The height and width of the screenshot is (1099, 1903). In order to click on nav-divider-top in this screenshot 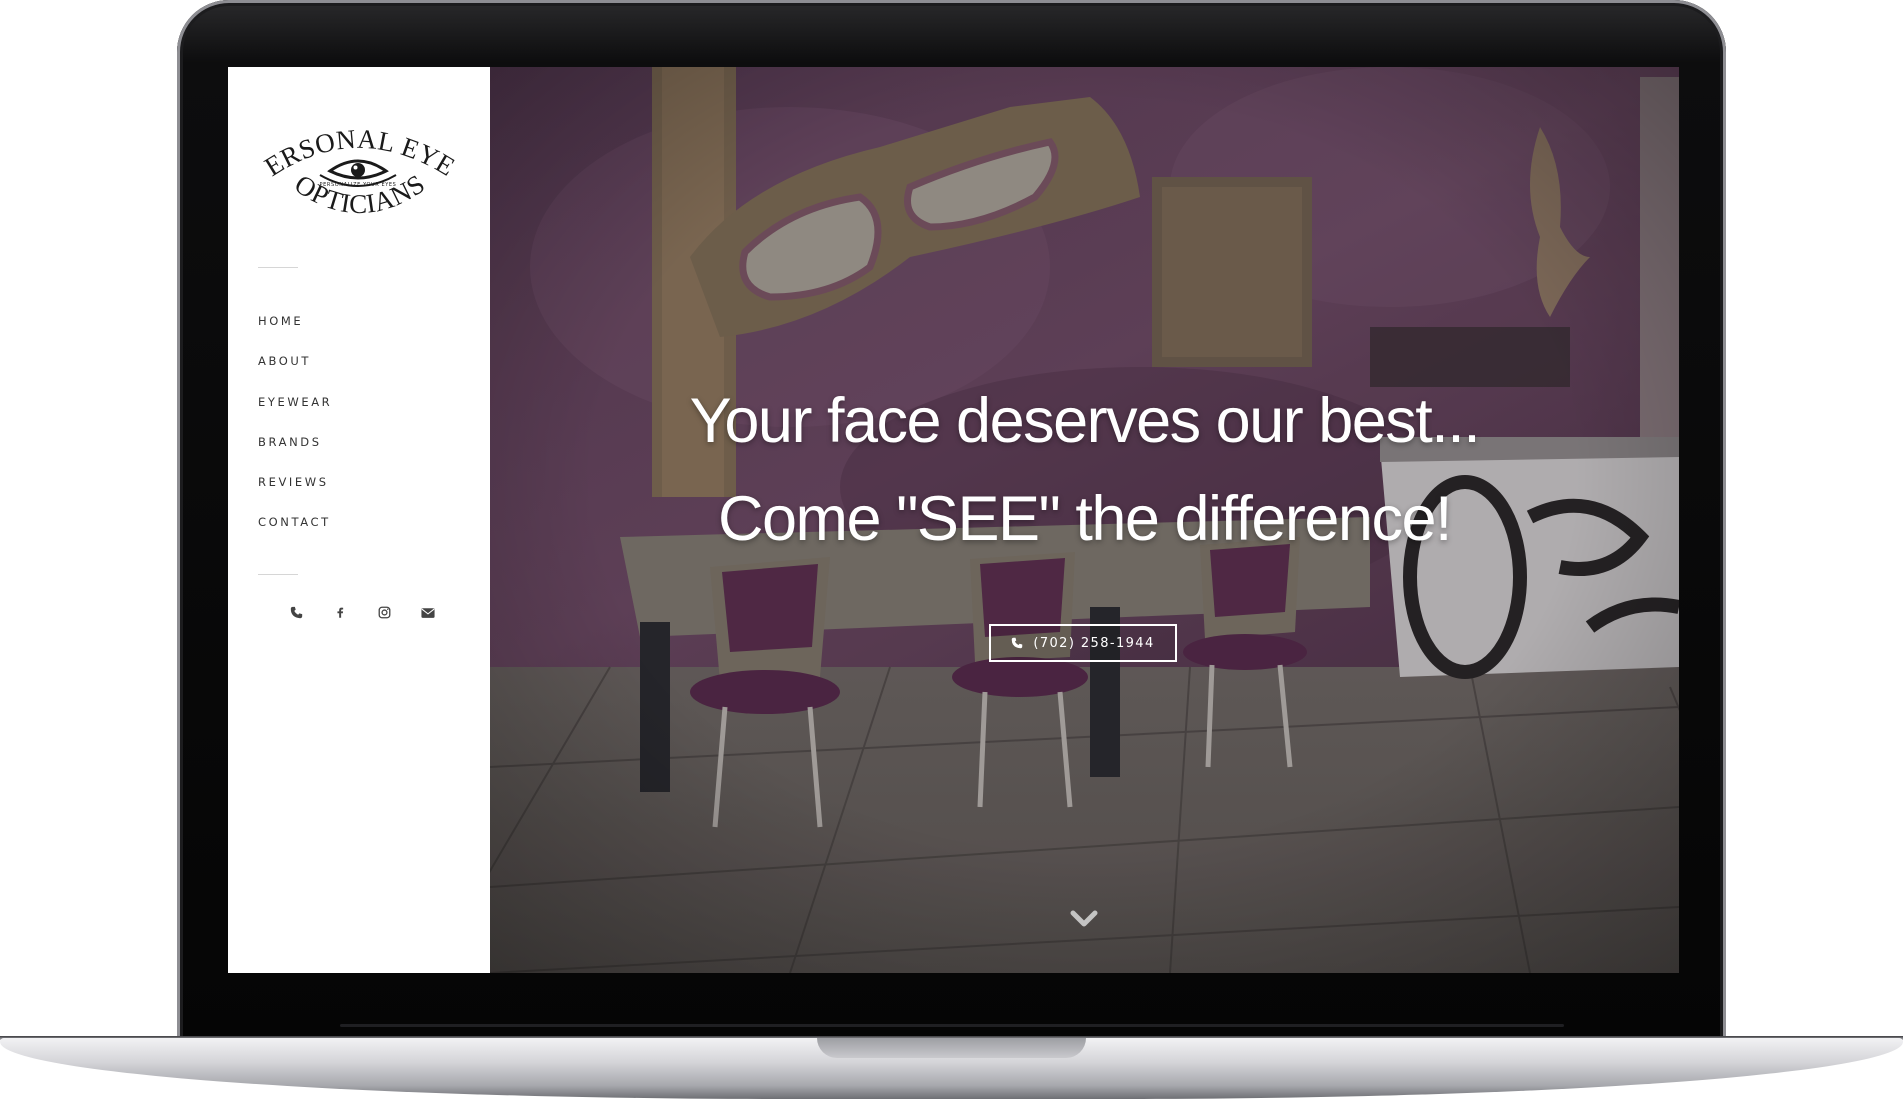, I will do `click(278, 267)`.